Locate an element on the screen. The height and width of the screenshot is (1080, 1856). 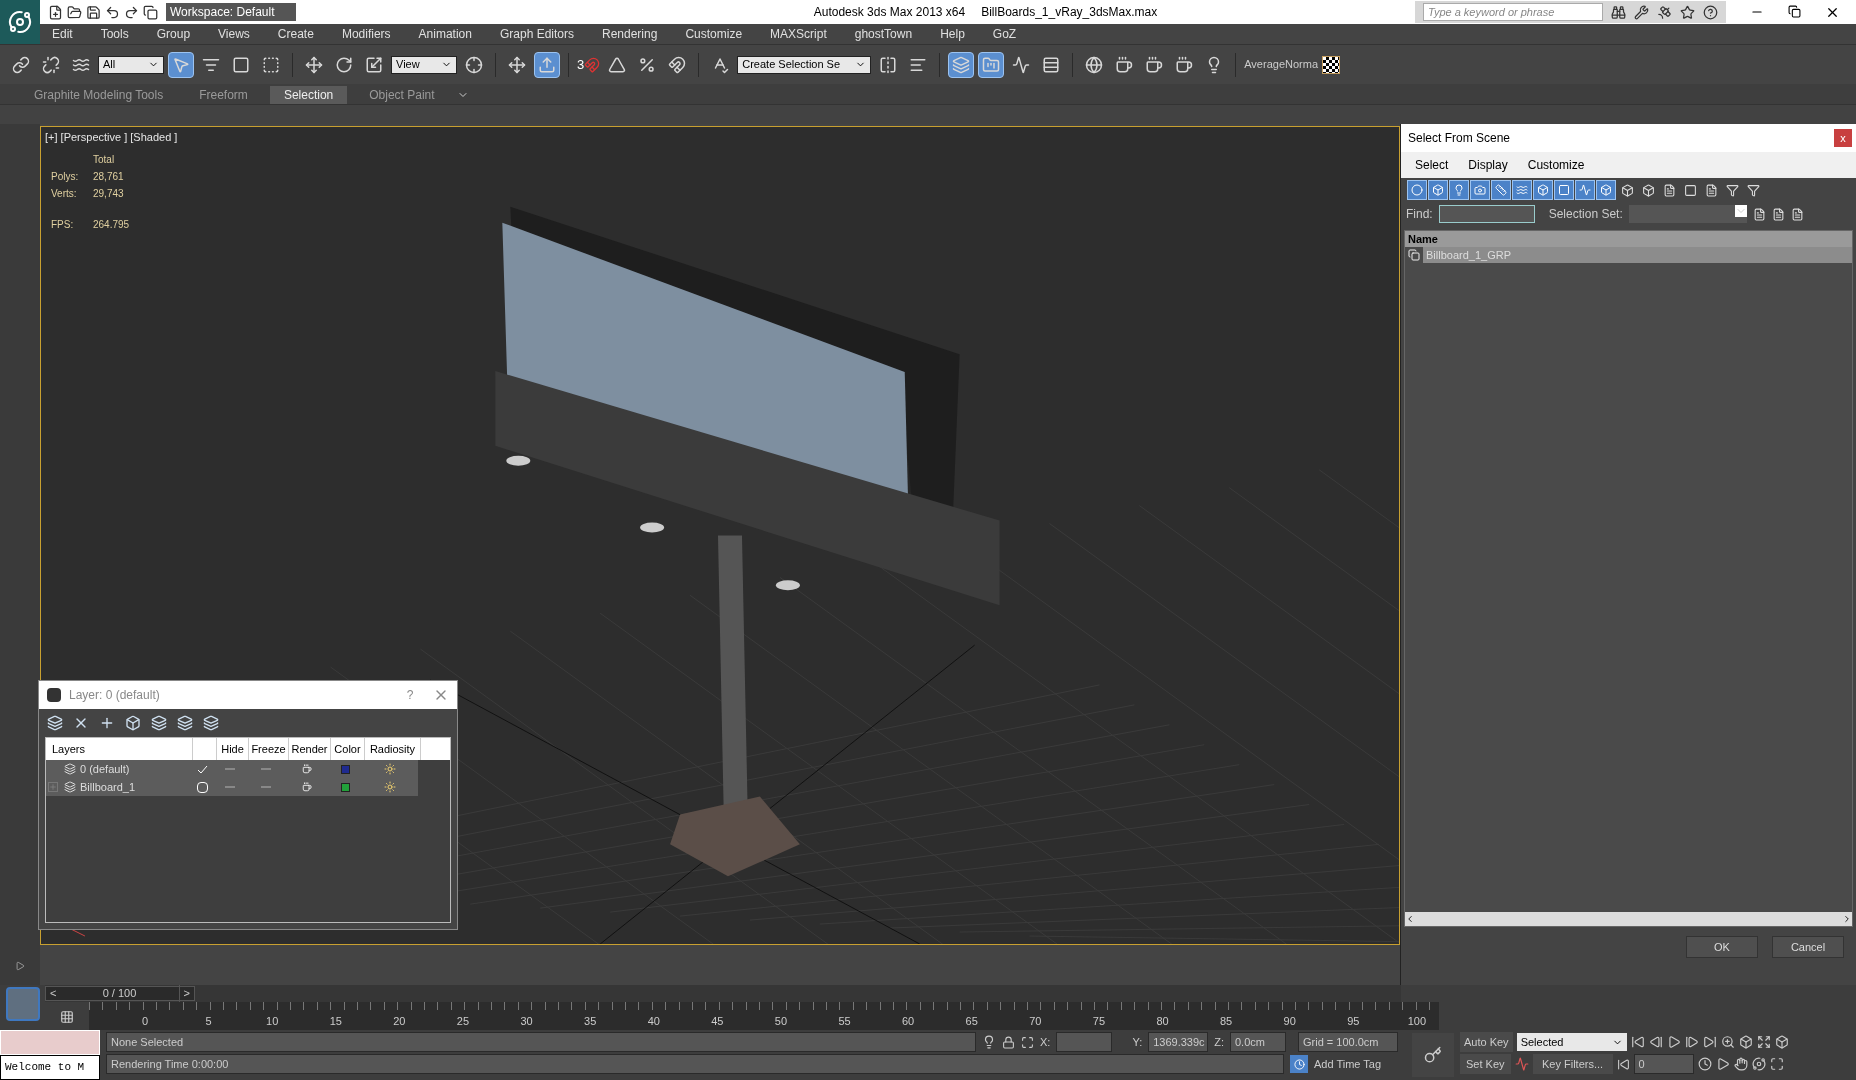
ribbon-tab: Freeform is located at coordinates (223, 95).